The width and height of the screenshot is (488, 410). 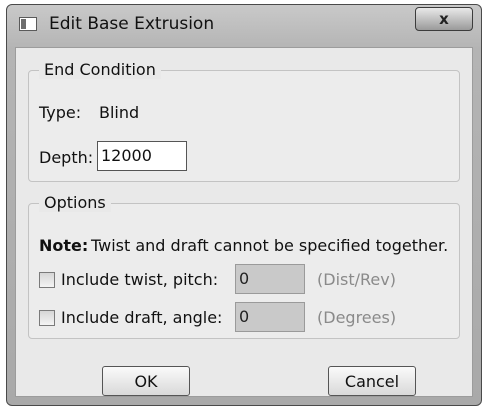 I want to click on end-condition-legend: End Condition, so click(x=100, y=69).